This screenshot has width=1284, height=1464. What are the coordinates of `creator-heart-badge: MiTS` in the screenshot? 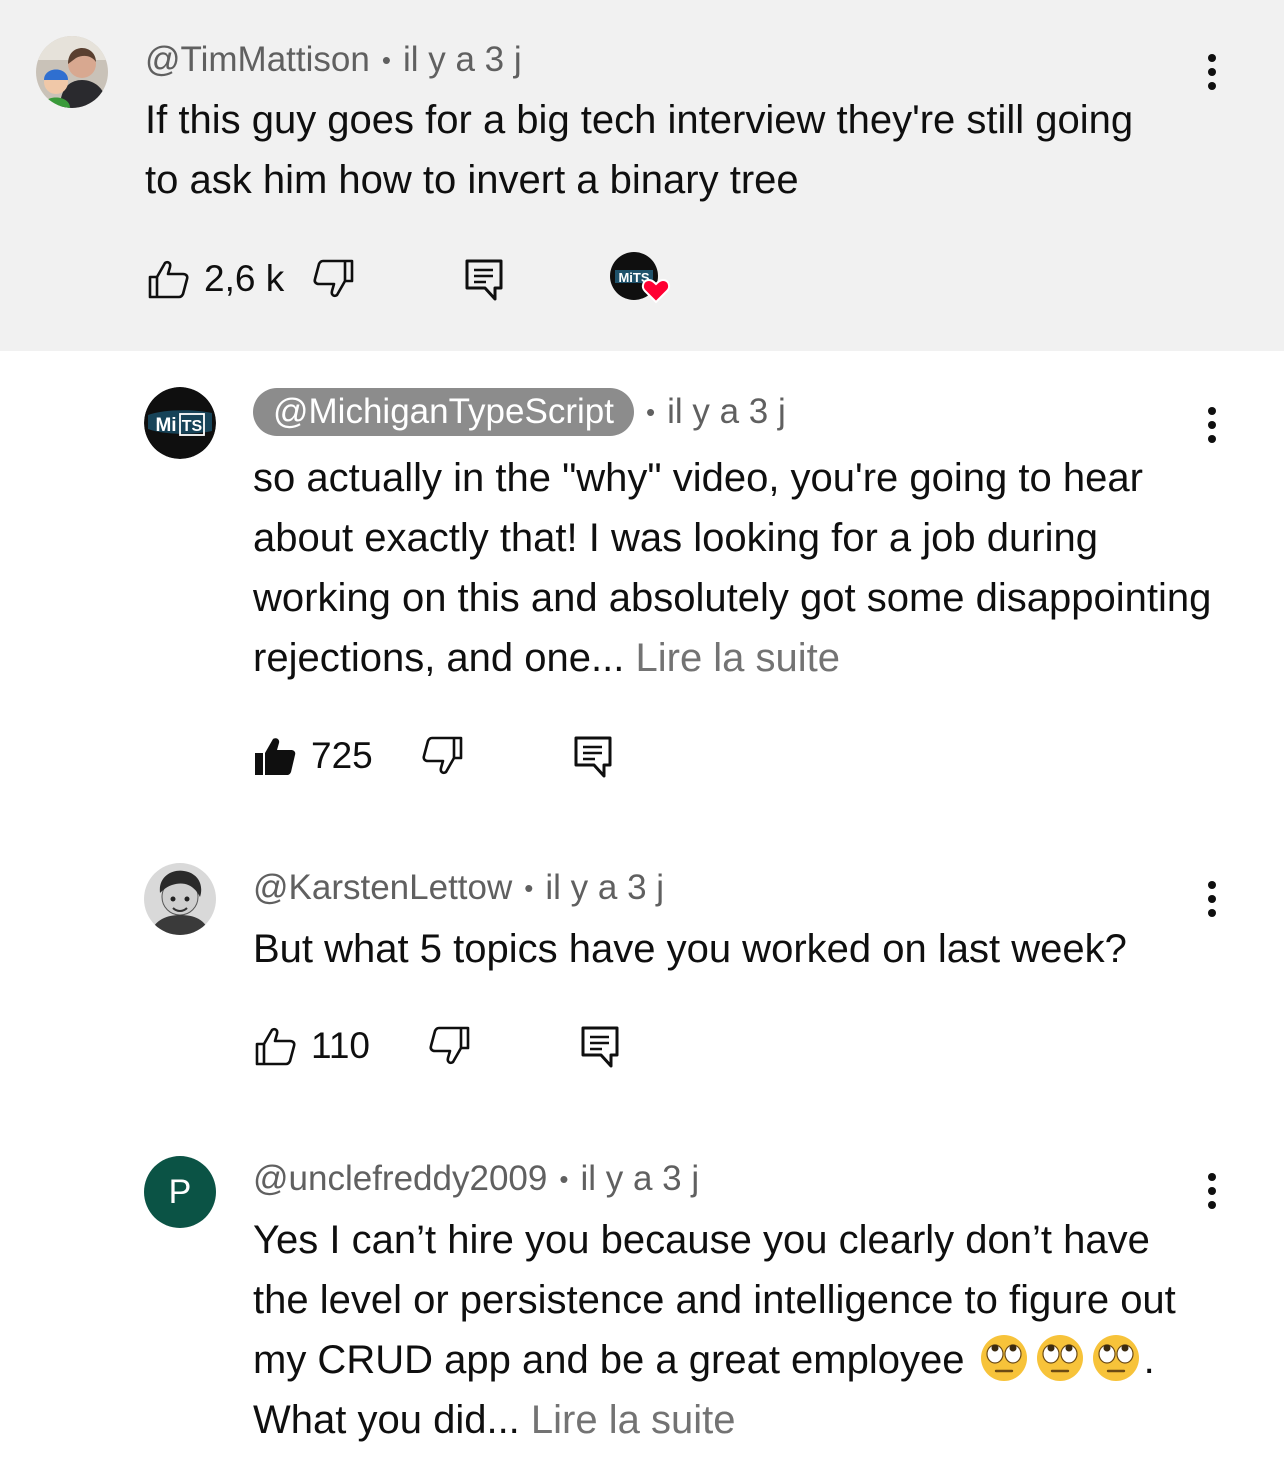 It's located at (642, 279).